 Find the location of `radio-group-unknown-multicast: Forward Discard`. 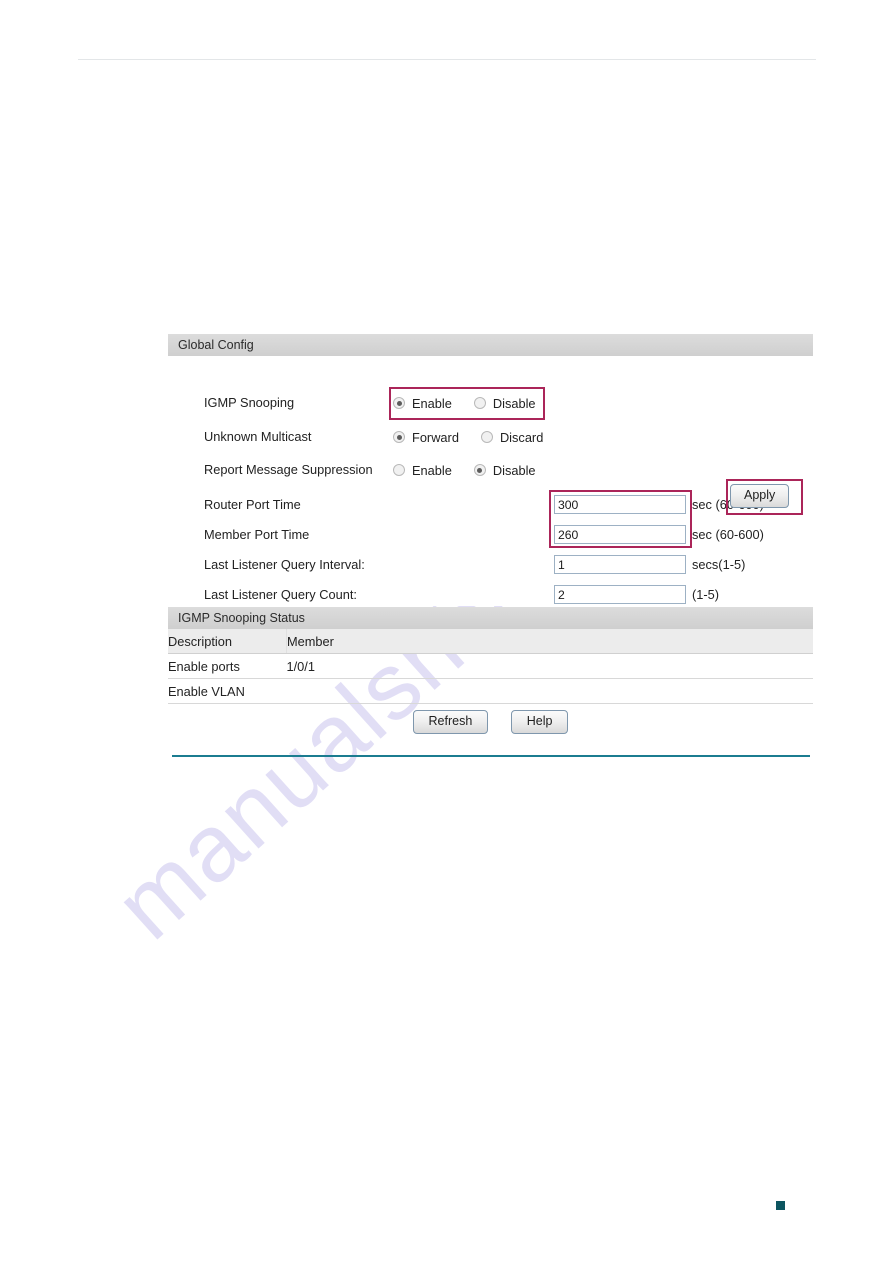

radio-group-unknown-multicast: Forward Discard is located at coordinates (468, 437).